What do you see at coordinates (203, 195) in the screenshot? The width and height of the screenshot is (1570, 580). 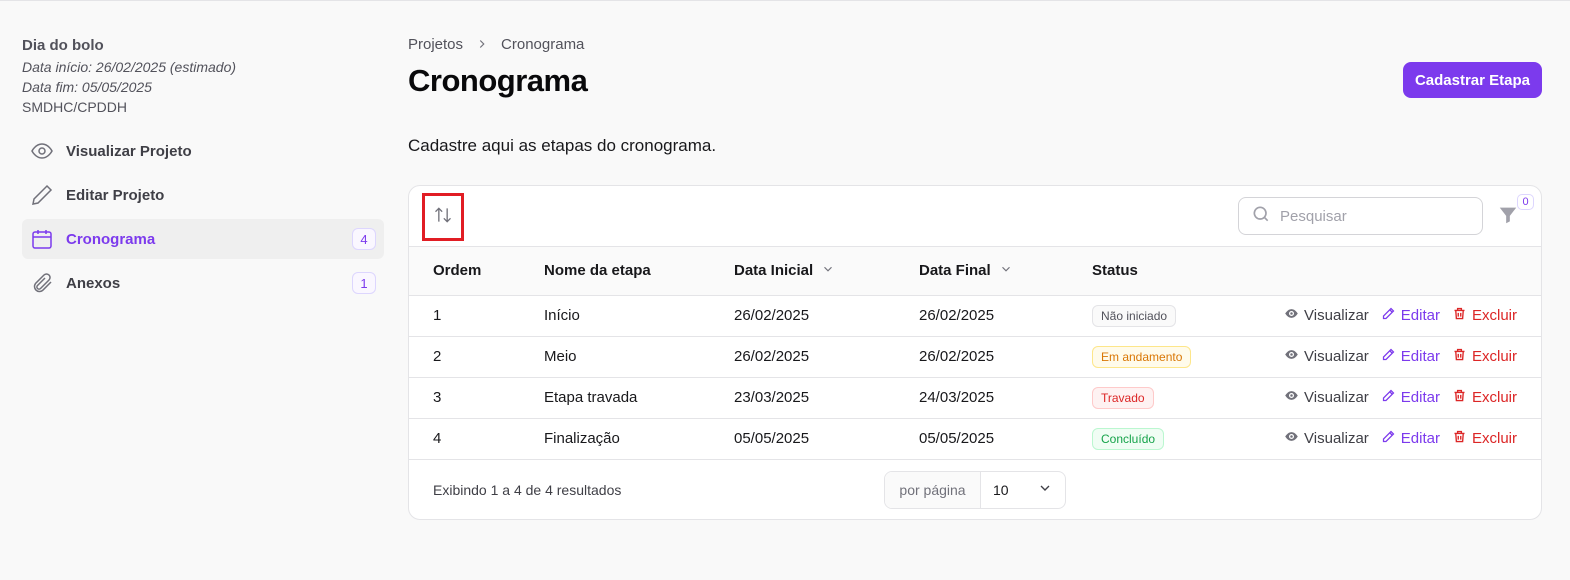 I see `sidebar-item-editar-projeto: Editar Projeto` at bounding box center [203, 195].